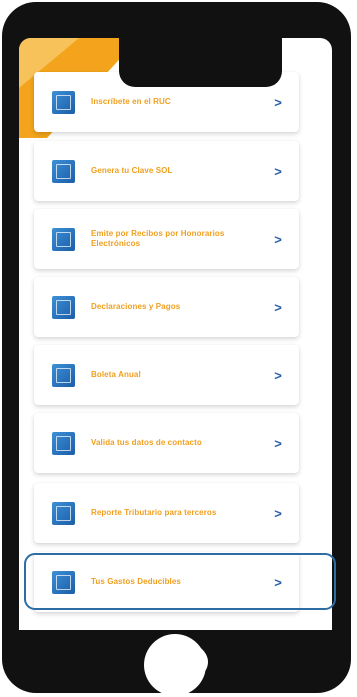 The width and height of the screenshot is (357, 697). I want to click on card-icon, so click(63, 375).